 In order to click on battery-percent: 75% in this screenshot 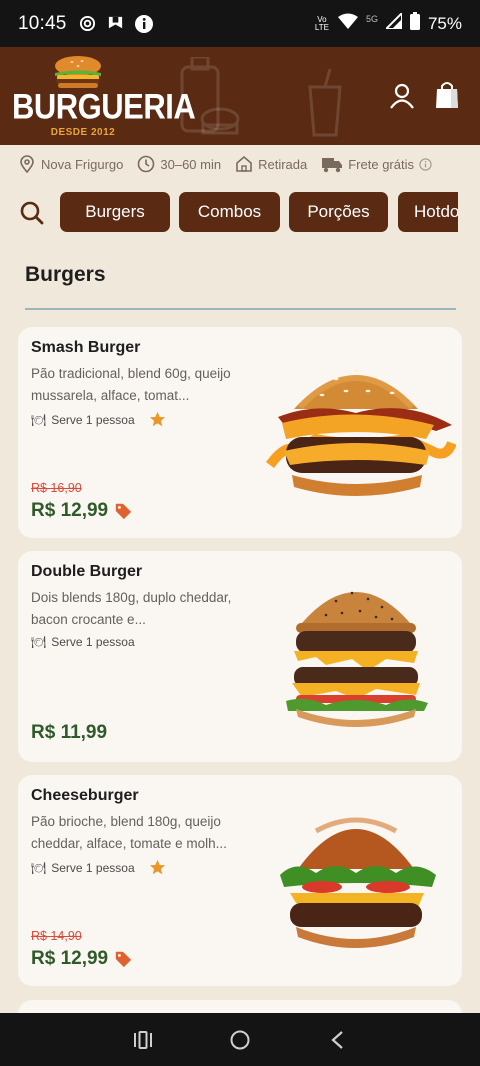, I will do `click(444, 23)`.